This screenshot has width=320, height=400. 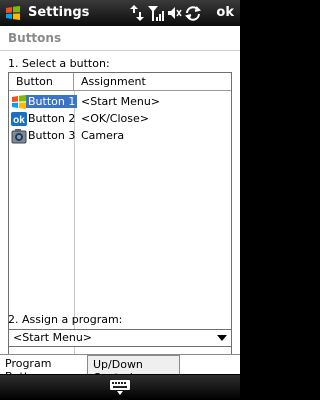 I want to click on program-dropdown-value: <Start Menu>, so click(x=53, y=337).